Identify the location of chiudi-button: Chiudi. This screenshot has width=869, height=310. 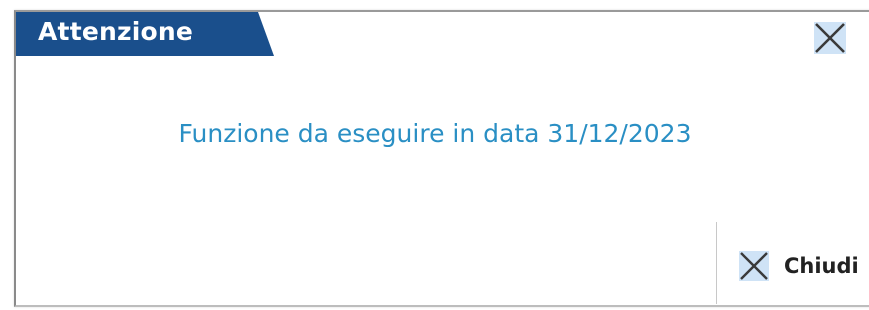
(801, 267).